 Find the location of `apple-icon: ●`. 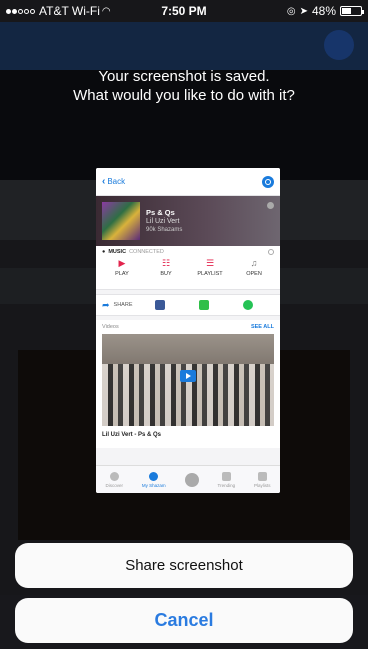

apple-icon: ● is located at coordinates (104, 252).